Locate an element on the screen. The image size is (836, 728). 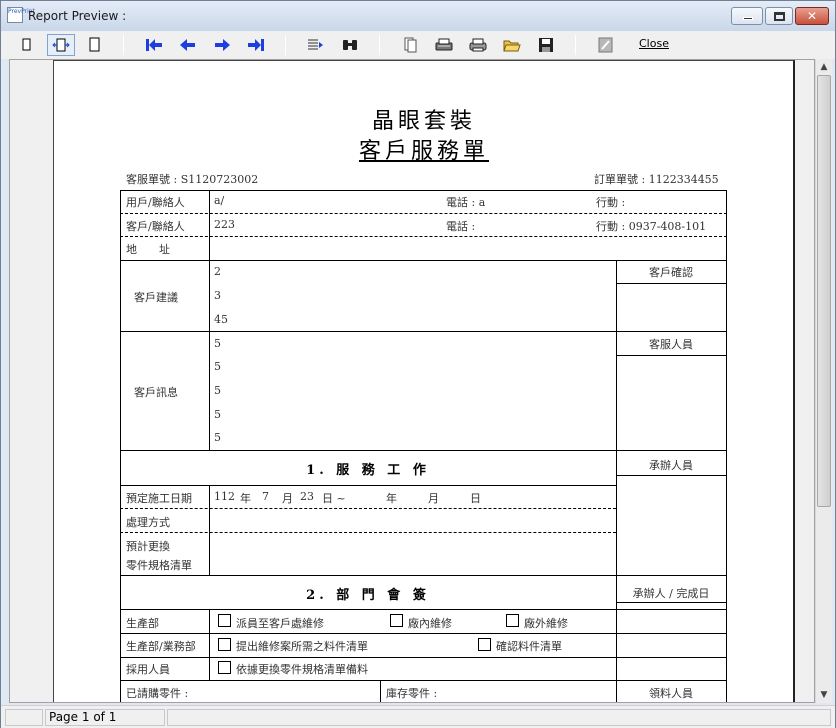
confirm-parts-label: 確認料件清單 is located at coordinates (529, 646).